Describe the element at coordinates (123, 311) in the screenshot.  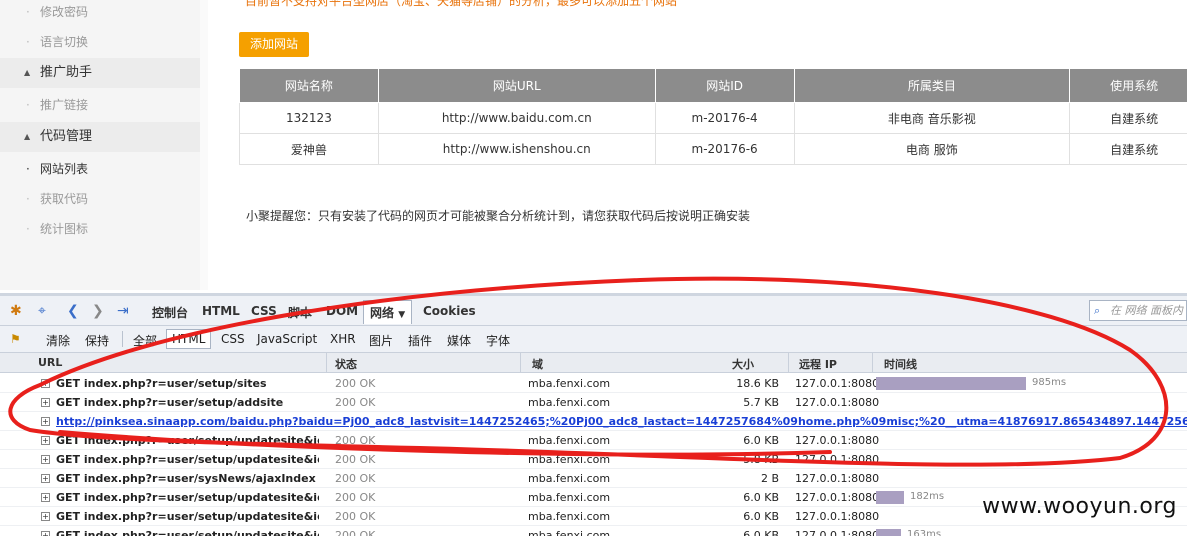
I see `step-into-icon: ⇥` at that location.